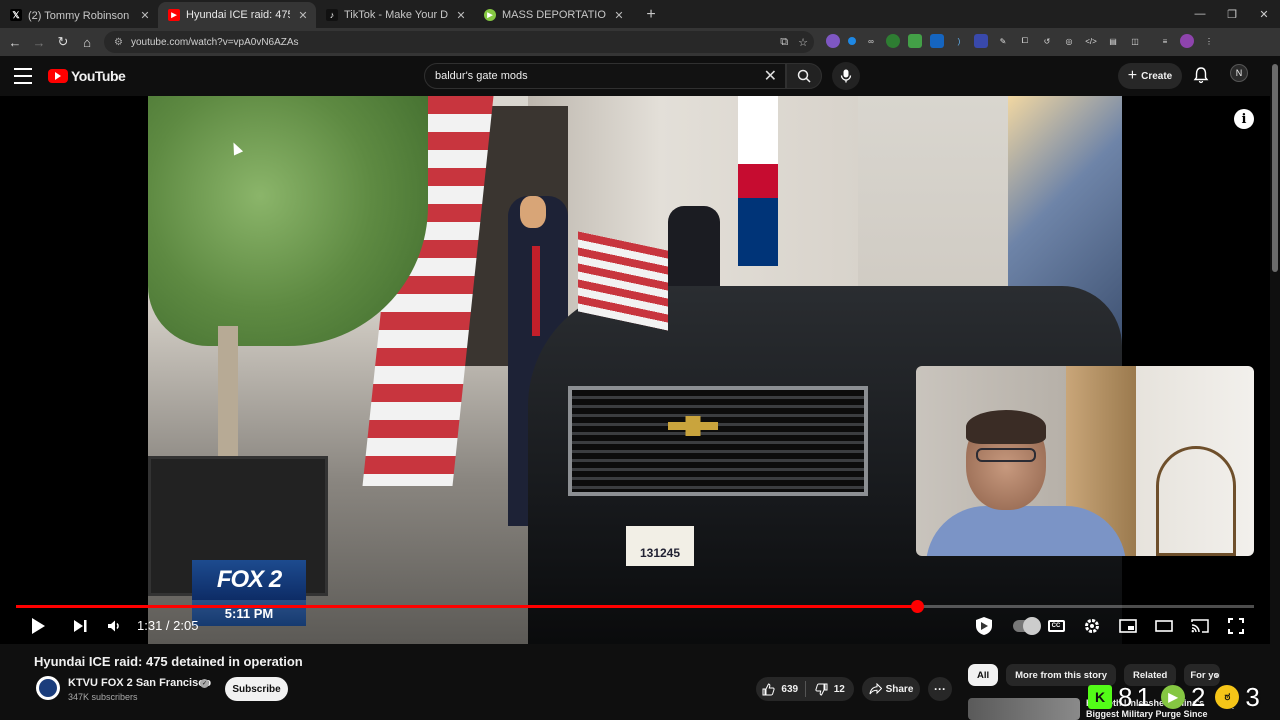  I want to click on fox2-logo: FOX 2, so click(249, 580).